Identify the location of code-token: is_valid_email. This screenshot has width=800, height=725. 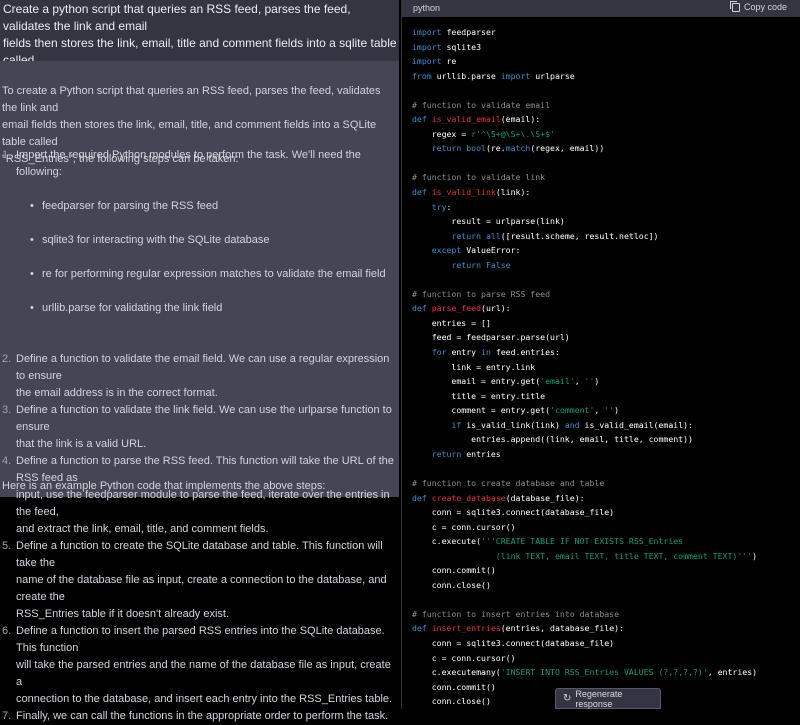
(466, 119).